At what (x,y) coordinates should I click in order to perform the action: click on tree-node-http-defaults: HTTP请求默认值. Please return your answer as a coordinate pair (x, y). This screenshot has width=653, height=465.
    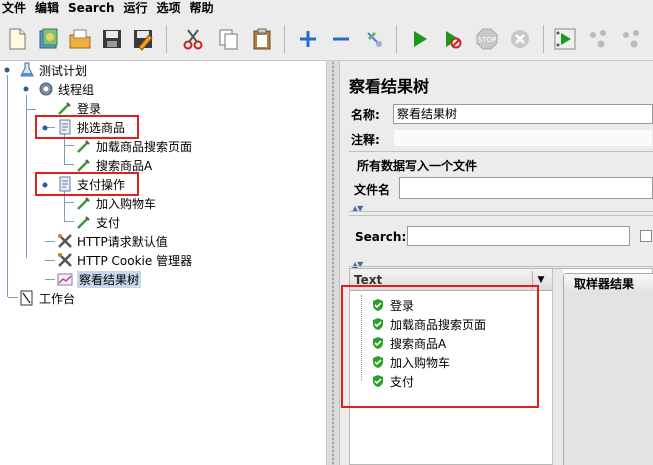
    Looking at the image, I should click on (112, 241).